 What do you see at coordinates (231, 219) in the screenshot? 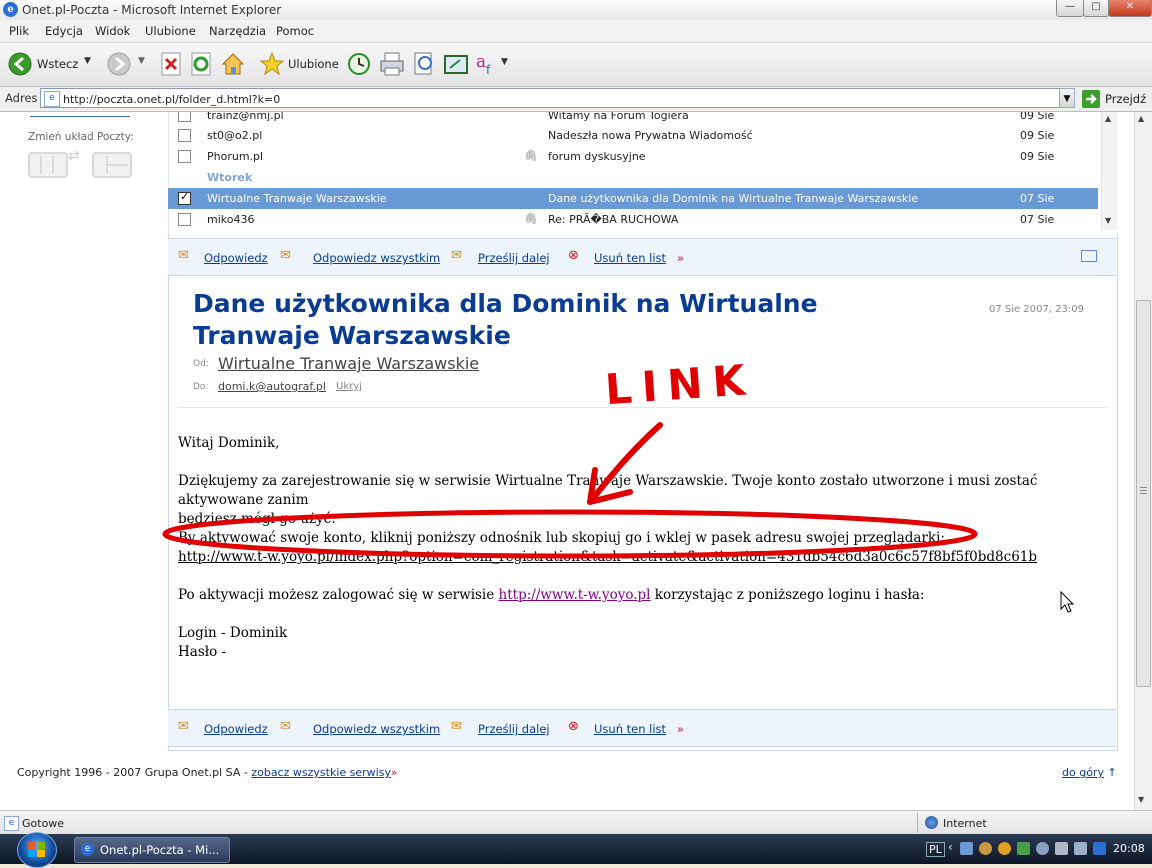
I see `mail-sender: miko436` at bounding box center [231, 219].